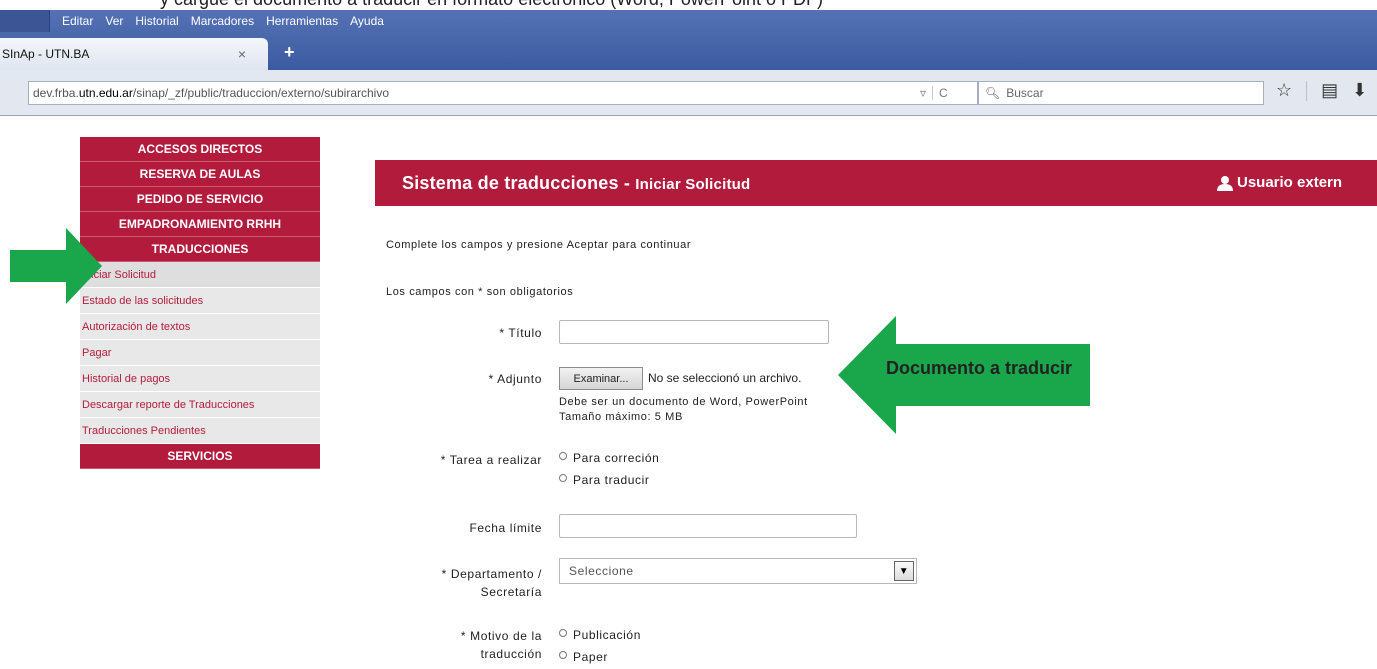  I want to click on sidebar-subitem-autorizacion-textos: Autorización de textos, so click(200, 327).